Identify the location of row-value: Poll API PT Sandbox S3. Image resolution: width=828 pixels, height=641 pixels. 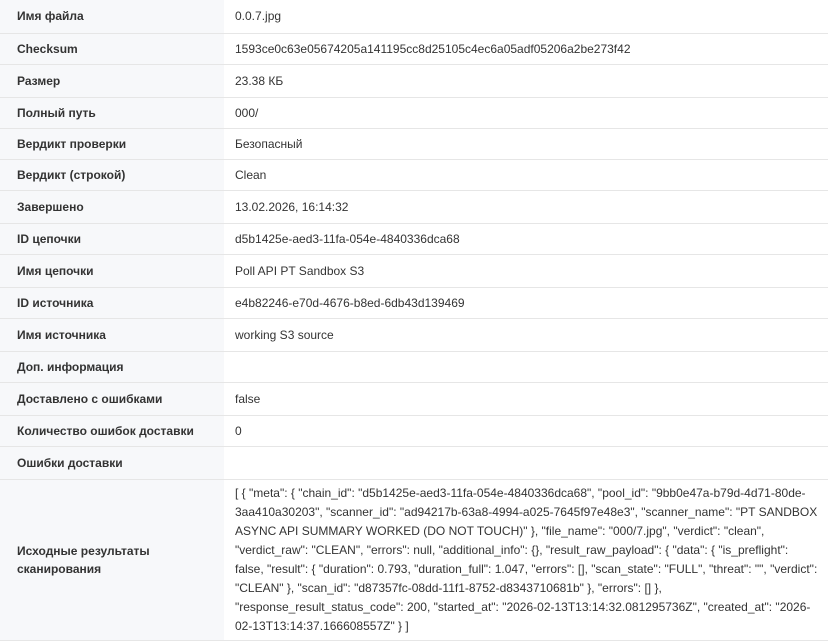
(526, 271).